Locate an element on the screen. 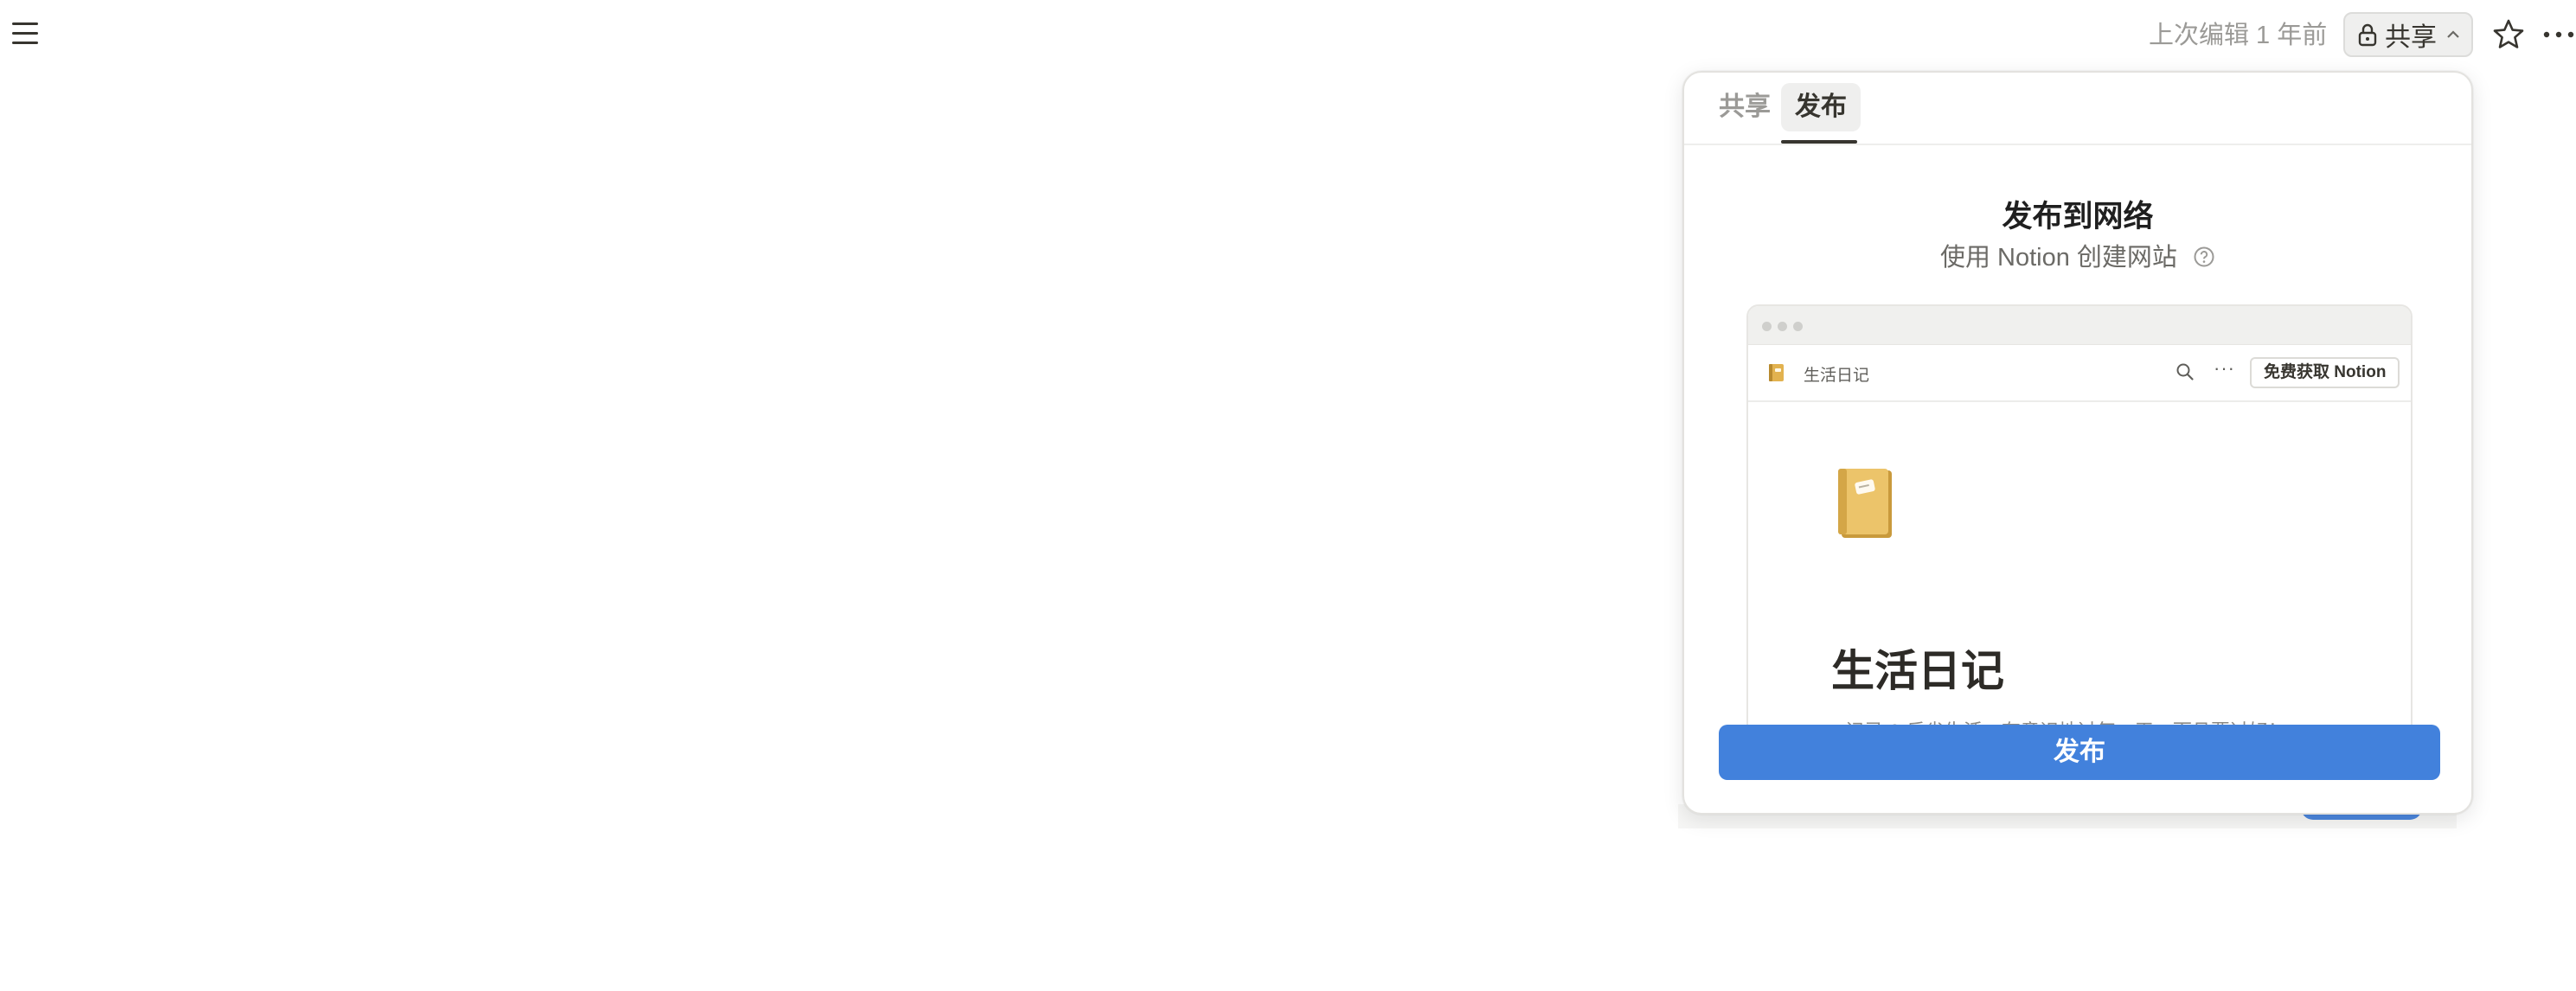 The height and width of the screenshot is (991, 2576). publish-button: 发布 is located at coordinates (2079, 752).